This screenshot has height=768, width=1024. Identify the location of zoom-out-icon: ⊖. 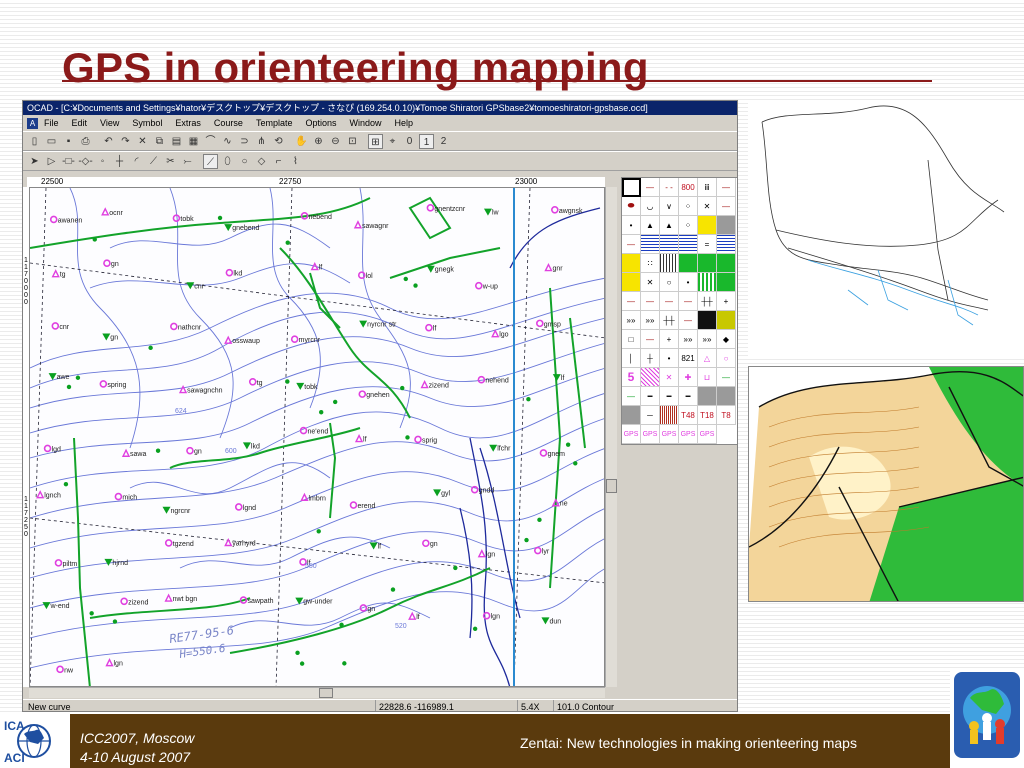
(335, 141).